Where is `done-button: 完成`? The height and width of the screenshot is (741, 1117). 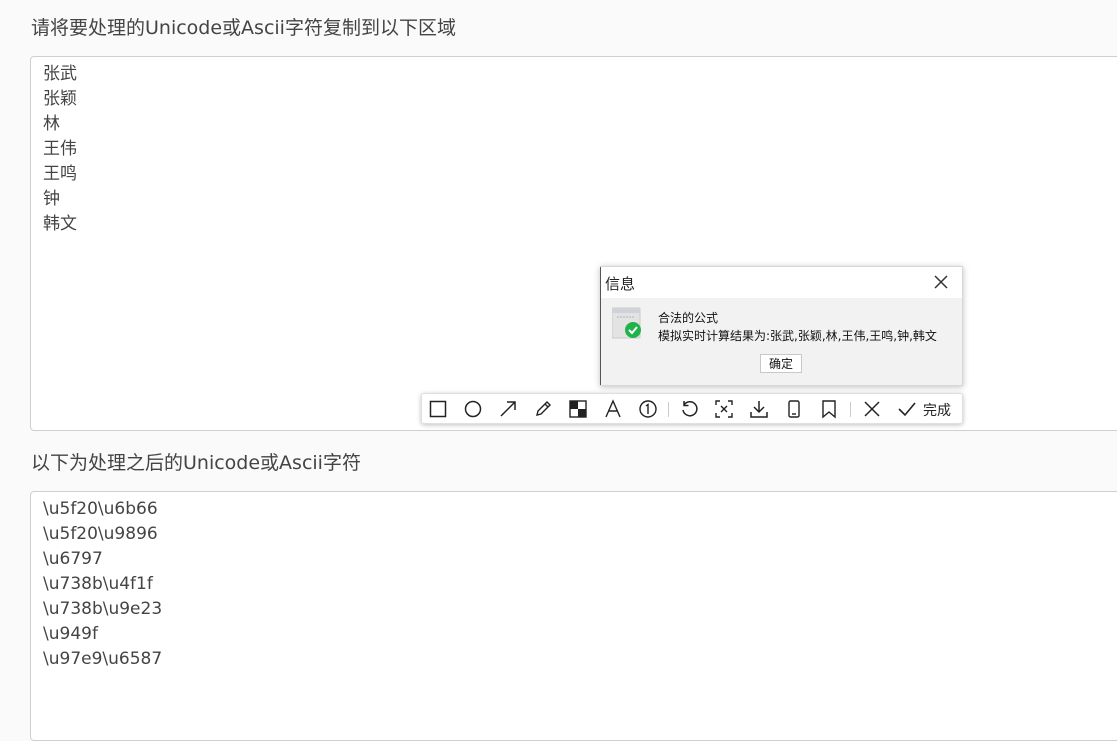 done-button: 完成 is located at coordinates (937, 410).